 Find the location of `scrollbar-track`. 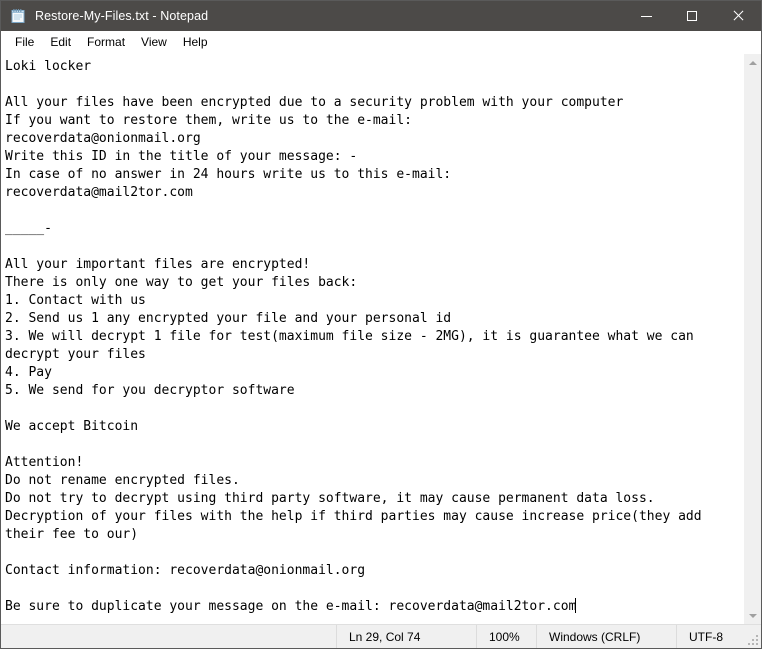

scrollbar-track is located at coordinates (752, 339).